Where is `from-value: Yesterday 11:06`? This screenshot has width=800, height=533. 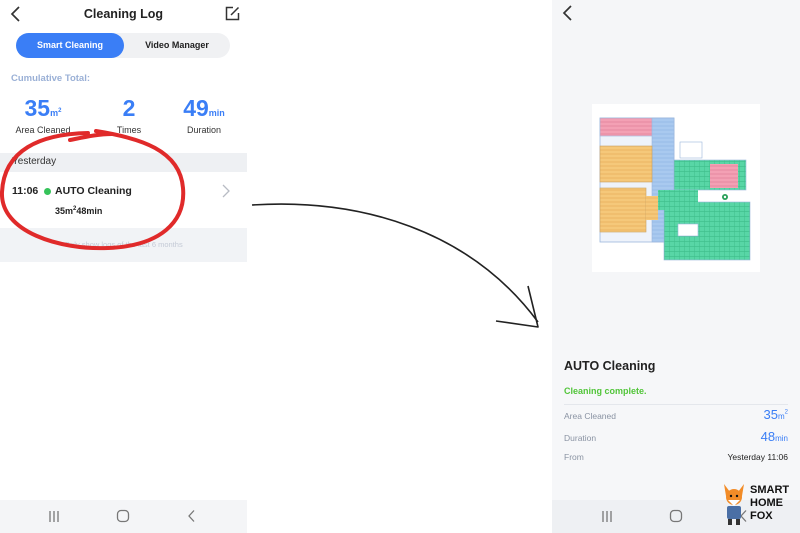 from-value: Yesterday 11:06 is located at coordinates (758, 457).